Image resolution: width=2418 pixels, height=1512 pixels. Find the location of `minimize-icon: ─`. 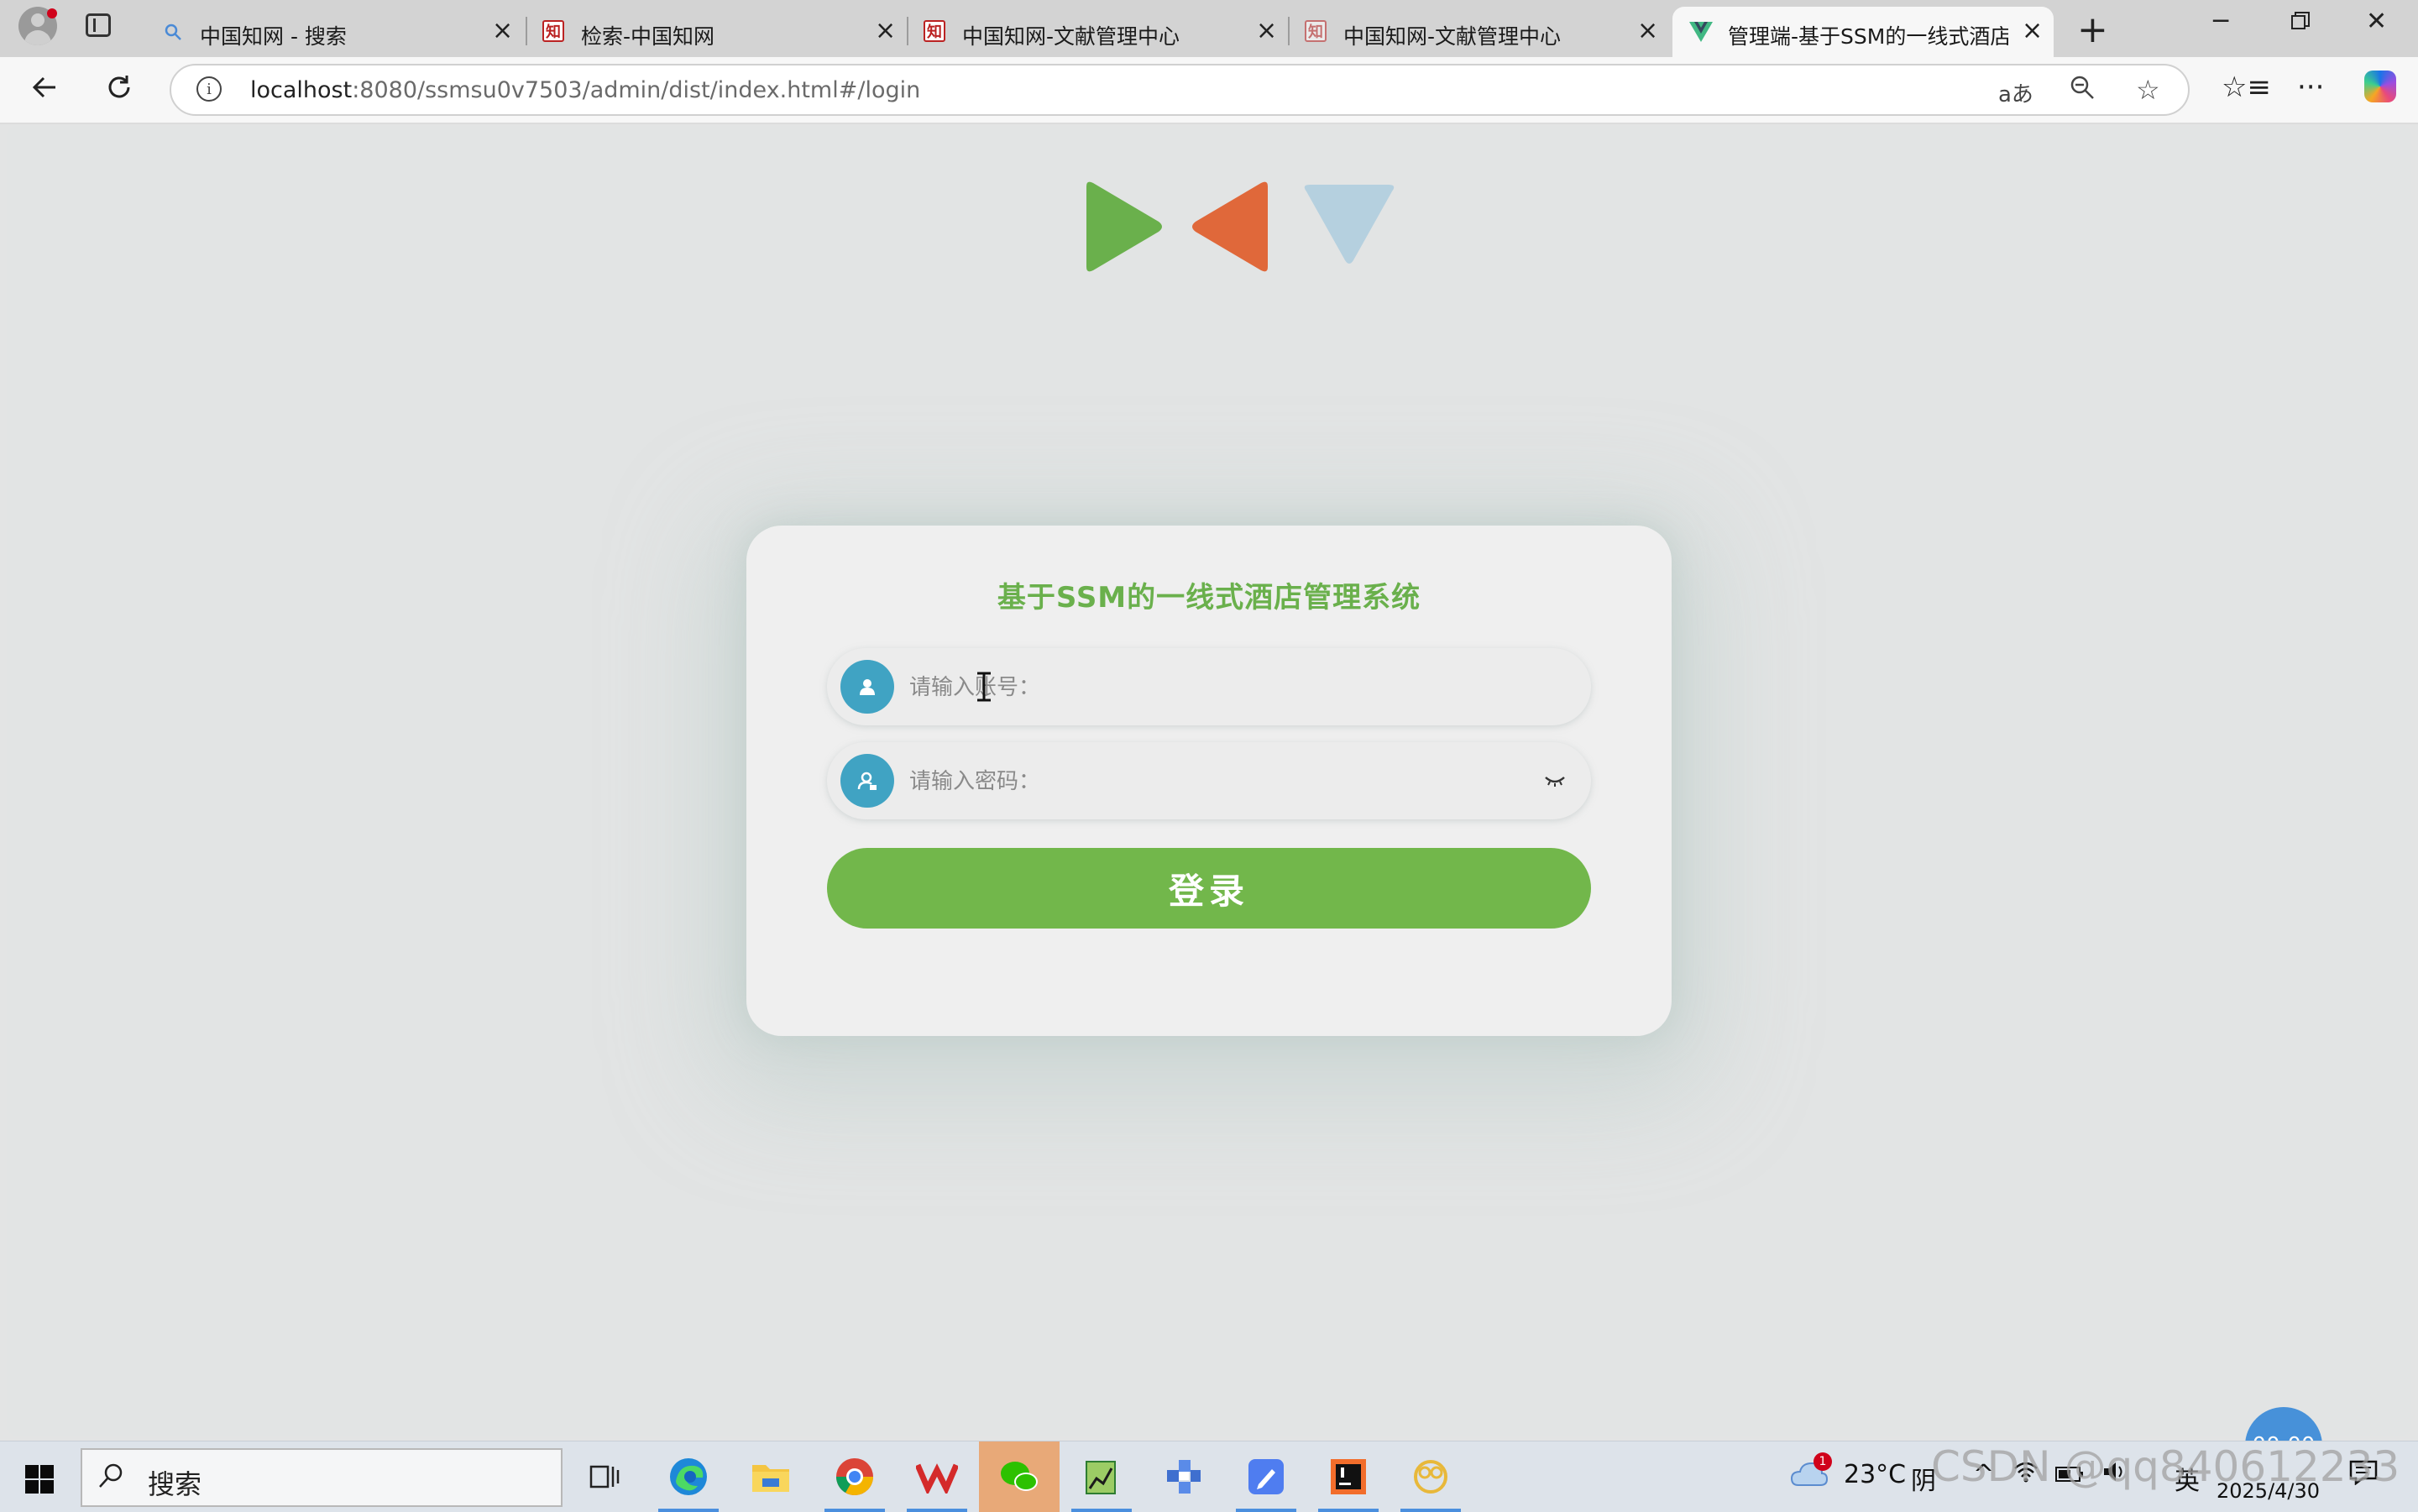

minimize-icon: ─ is located at coordinates (2220, 21).